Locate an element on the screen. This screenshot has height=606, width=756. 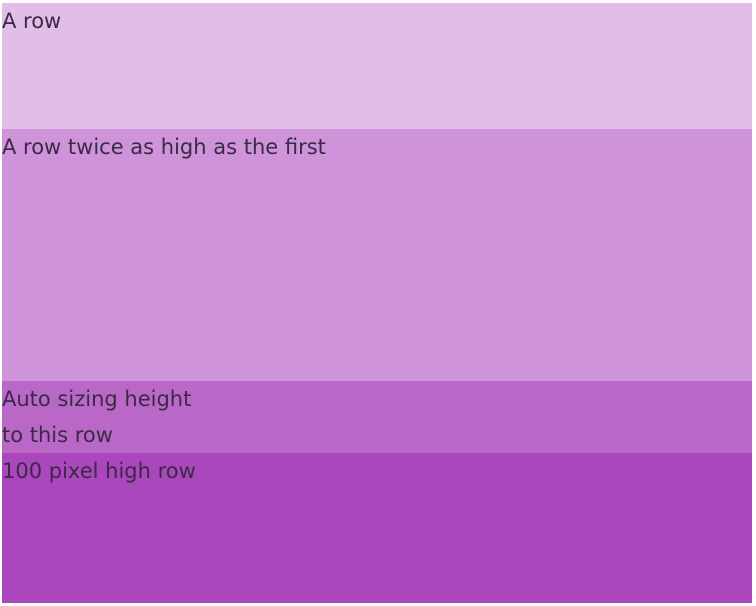
row-3-text-line-2: to this row is located at coordinates (57, 435).